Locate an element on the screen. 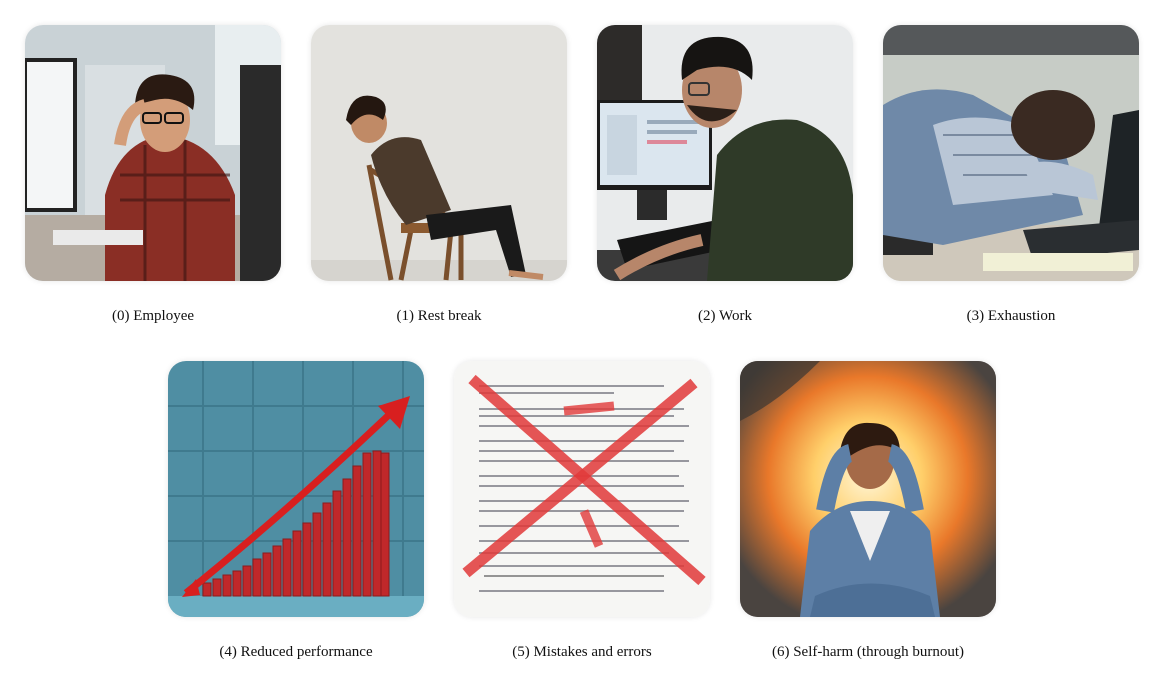 The height and width of the screenshot is (692, 1164). panel-rest-break: (1) Rest break is located at coordinates (439, 174).